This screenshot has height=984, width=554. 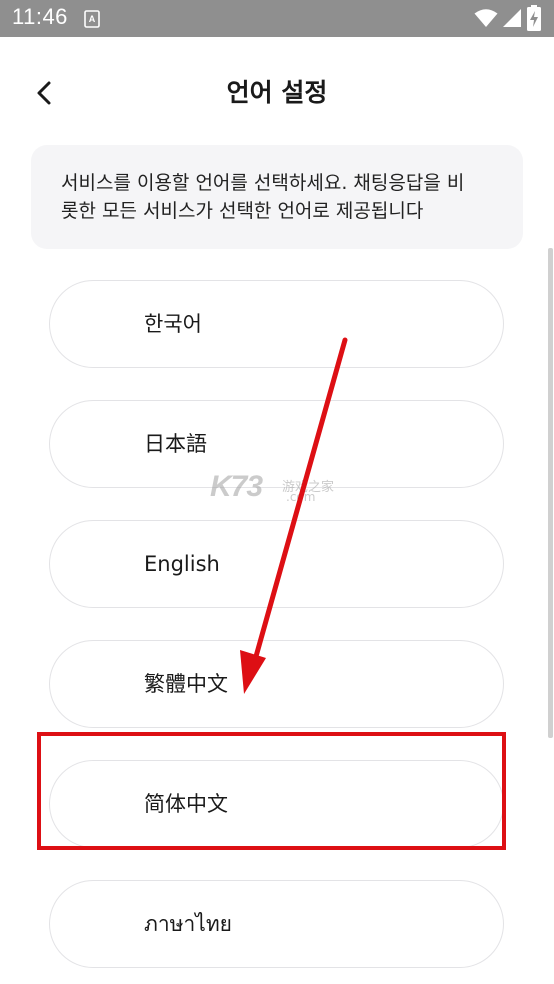 What do you see at coordinates (534, 20) in the screenshot?
I see `battery-charging-icon` at bounding box center [534, 20].